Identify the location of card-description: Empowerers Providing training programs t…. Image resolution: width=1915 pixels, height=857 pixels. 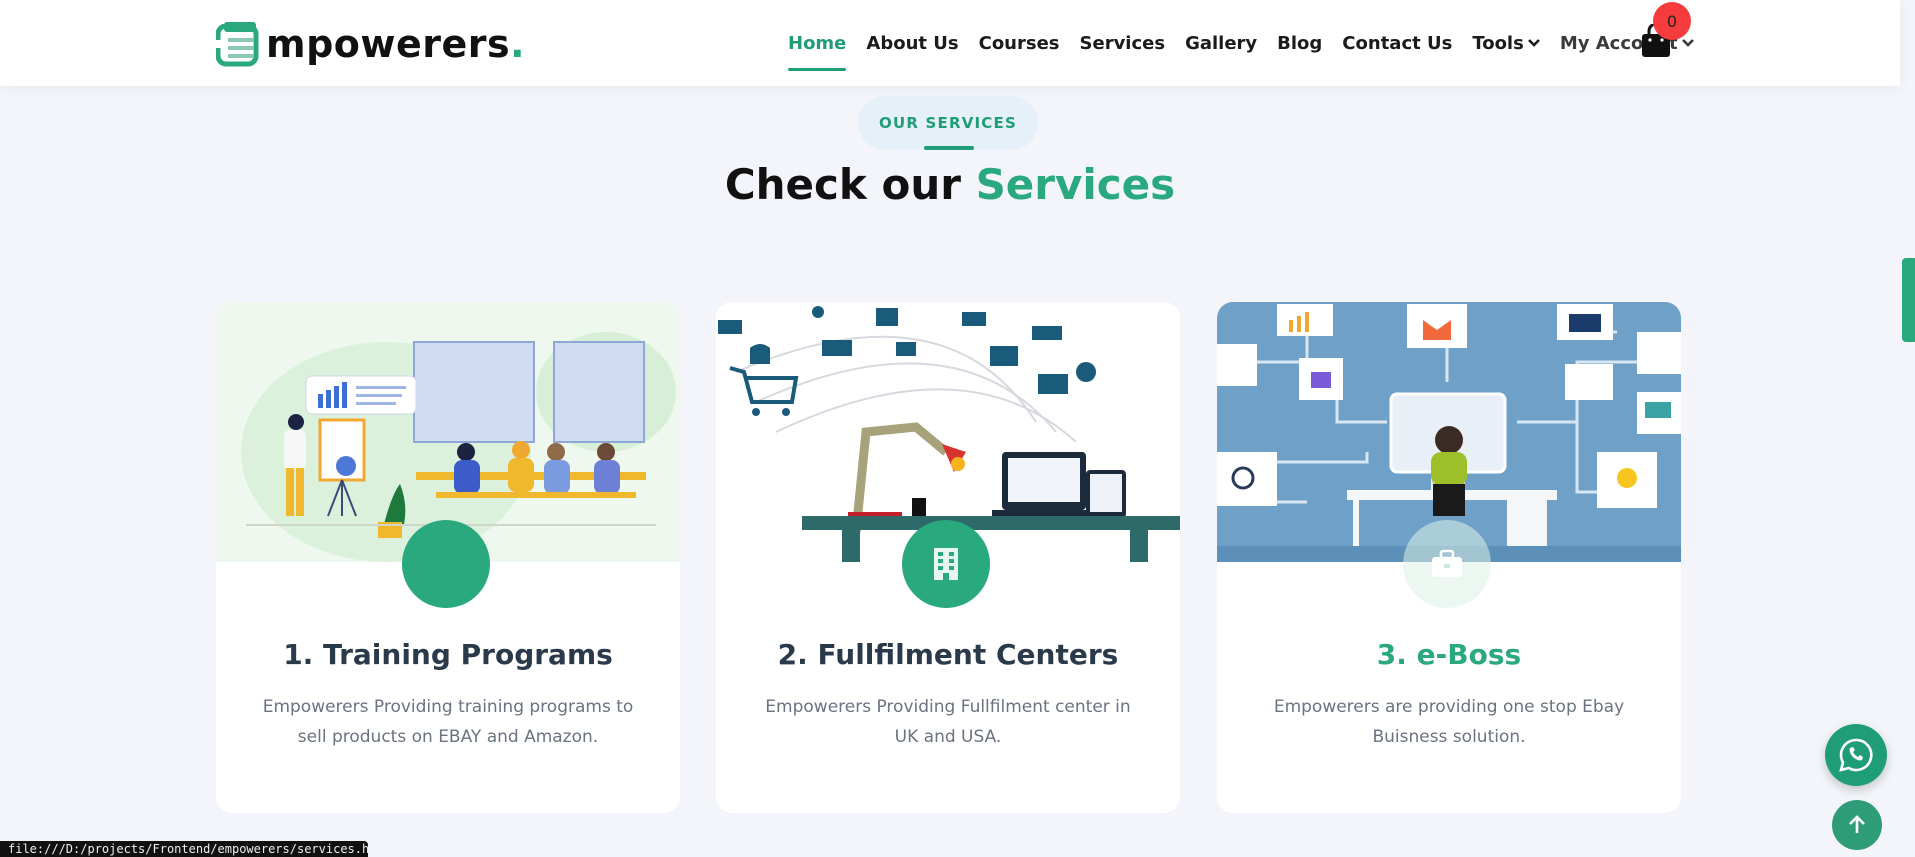
(448, 722).